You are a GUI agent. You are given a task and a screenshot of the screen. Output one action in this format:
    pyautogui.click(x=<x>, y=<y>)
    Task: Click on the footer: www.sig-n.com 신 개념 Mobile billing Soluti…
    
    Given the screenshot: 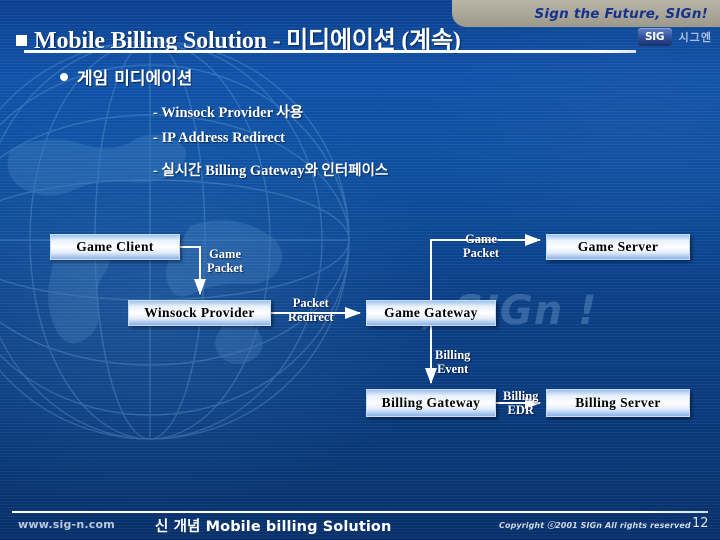 What is the action you would take?
    pyautogui.click(x=360, y=527)
    